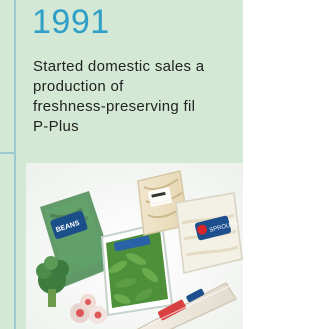 The width and height of the screenshot is (320, 329). Describe the element at coordinates (71, 22) in the screenshot. I see `timeline-year: 1991` at that location.